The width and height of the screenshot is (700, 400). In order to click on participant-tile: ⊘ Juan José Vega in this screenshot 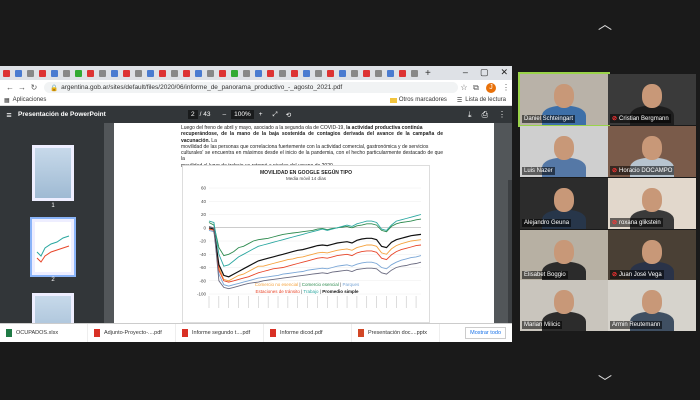, I will do `click(652, 255)`.